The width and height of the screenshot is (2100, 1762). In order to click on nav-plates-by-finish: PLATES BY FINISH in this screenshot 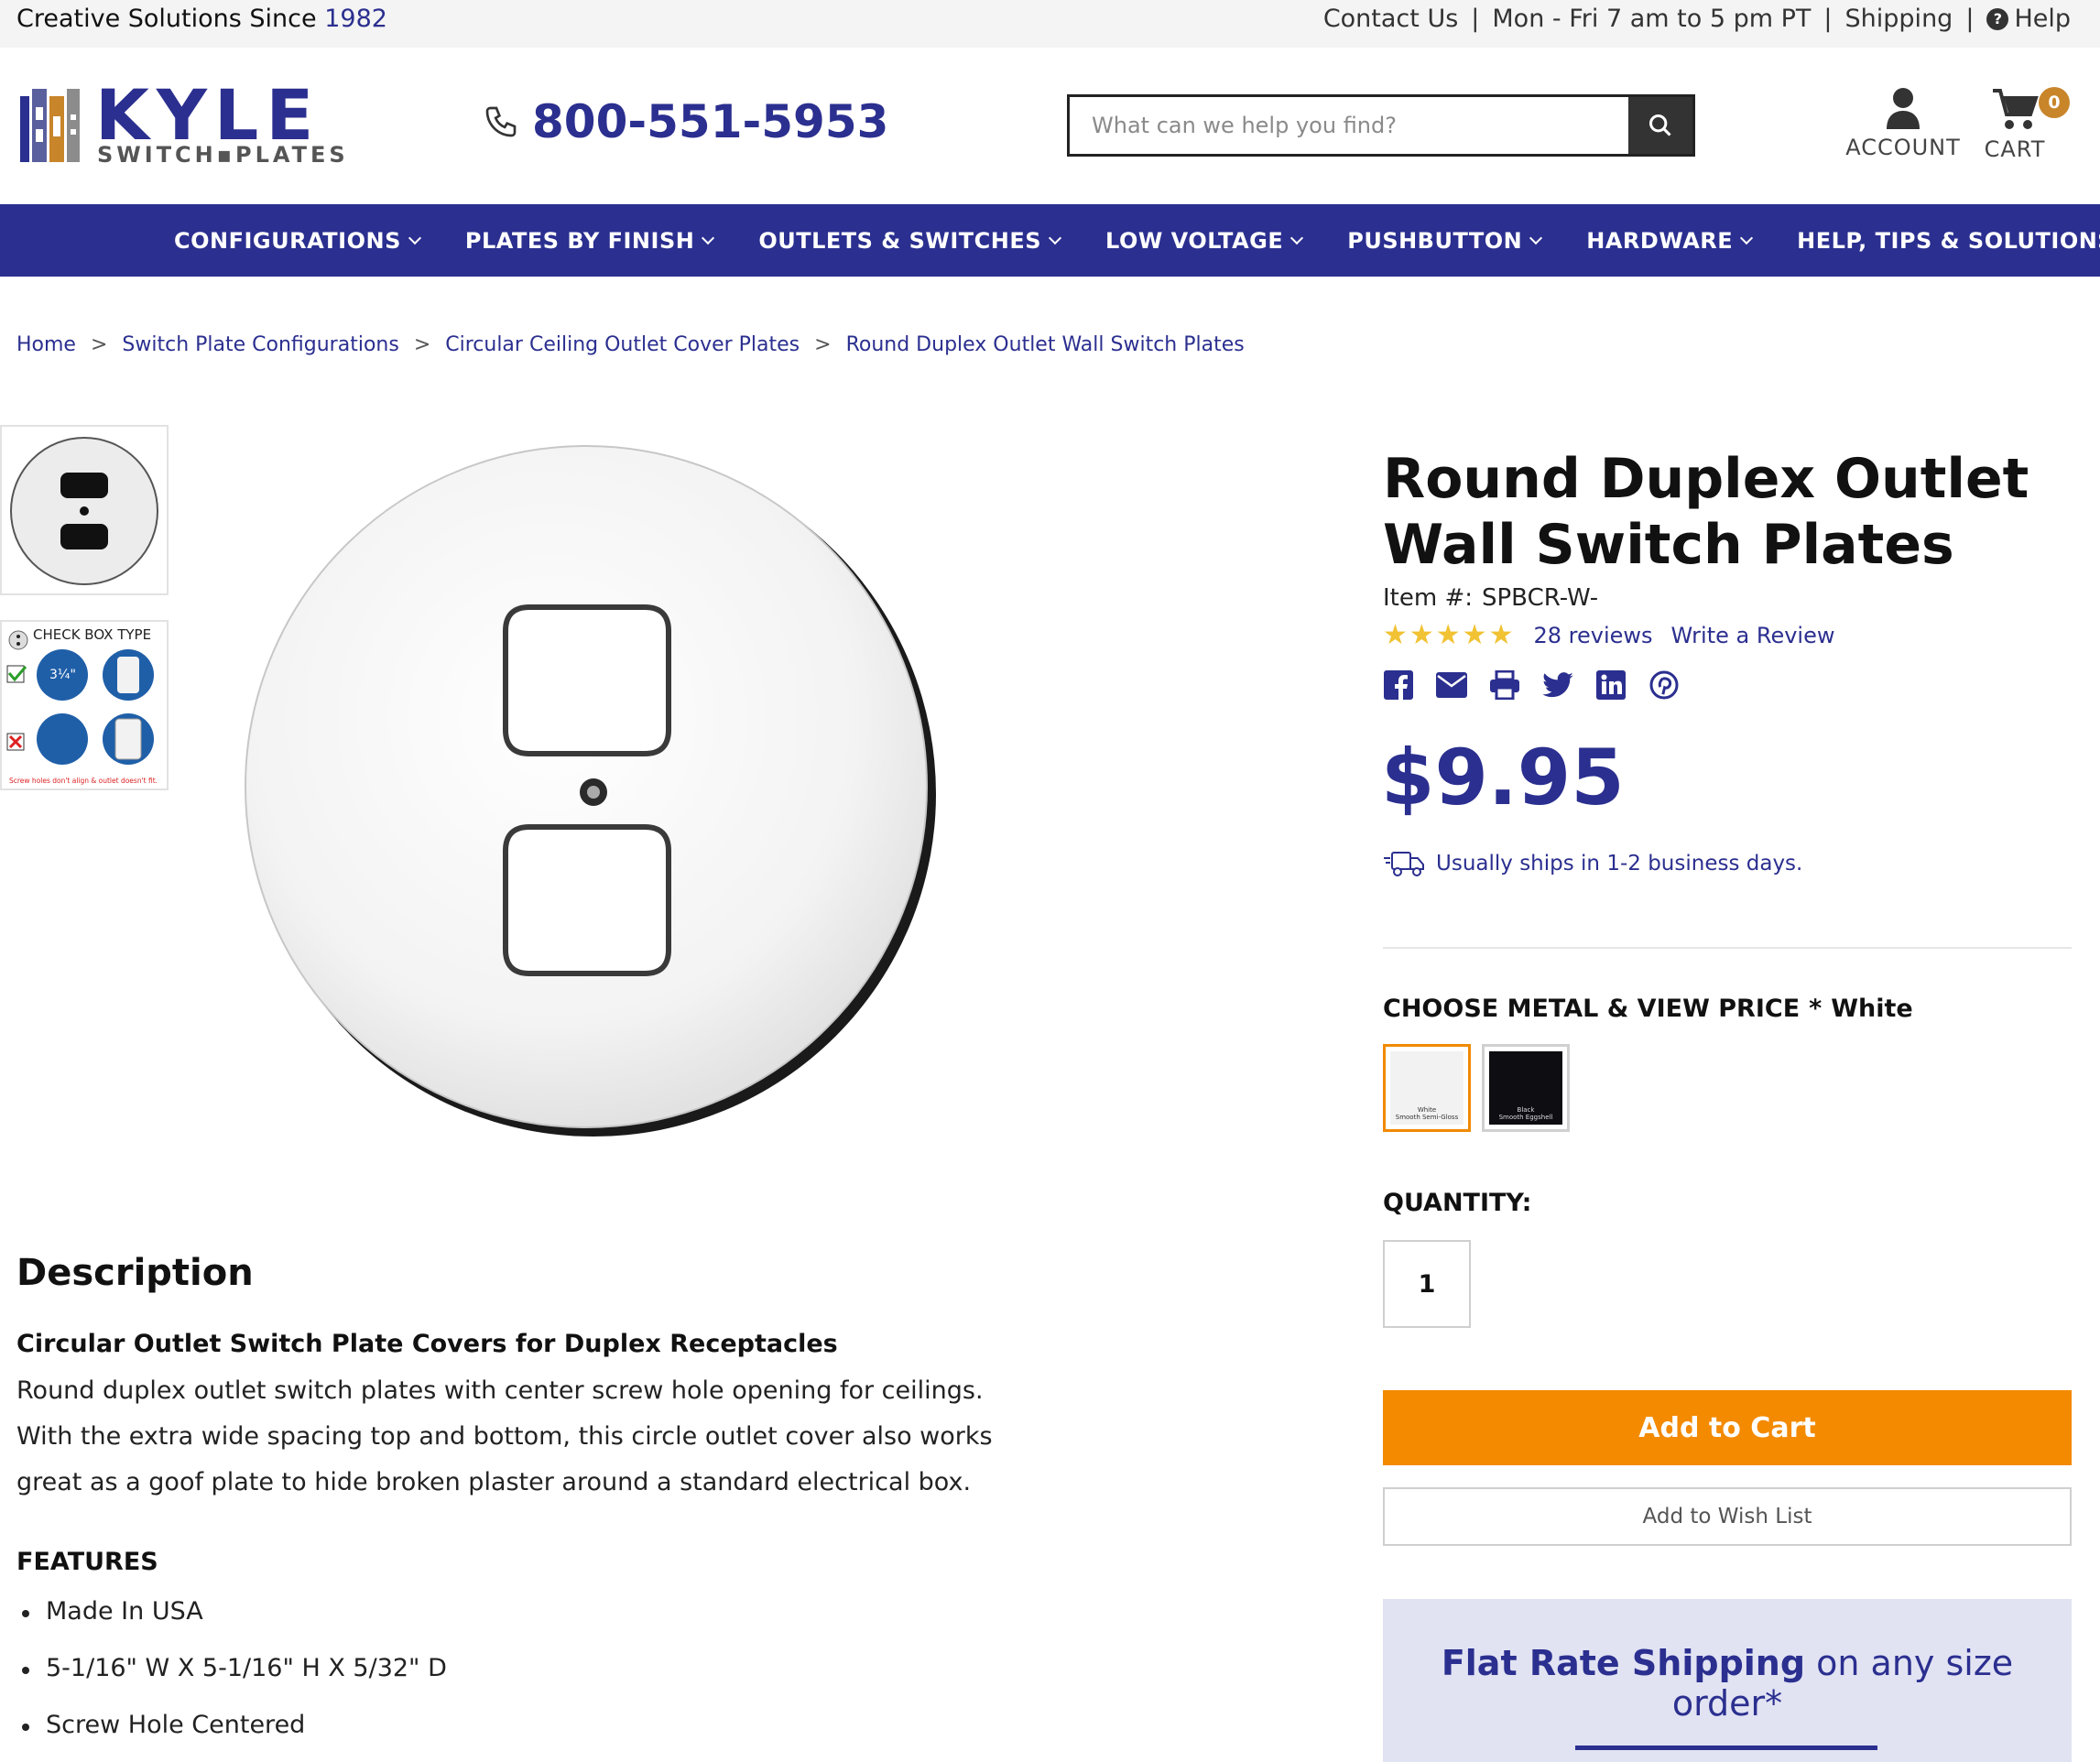, I will do `click(590, 240)`.